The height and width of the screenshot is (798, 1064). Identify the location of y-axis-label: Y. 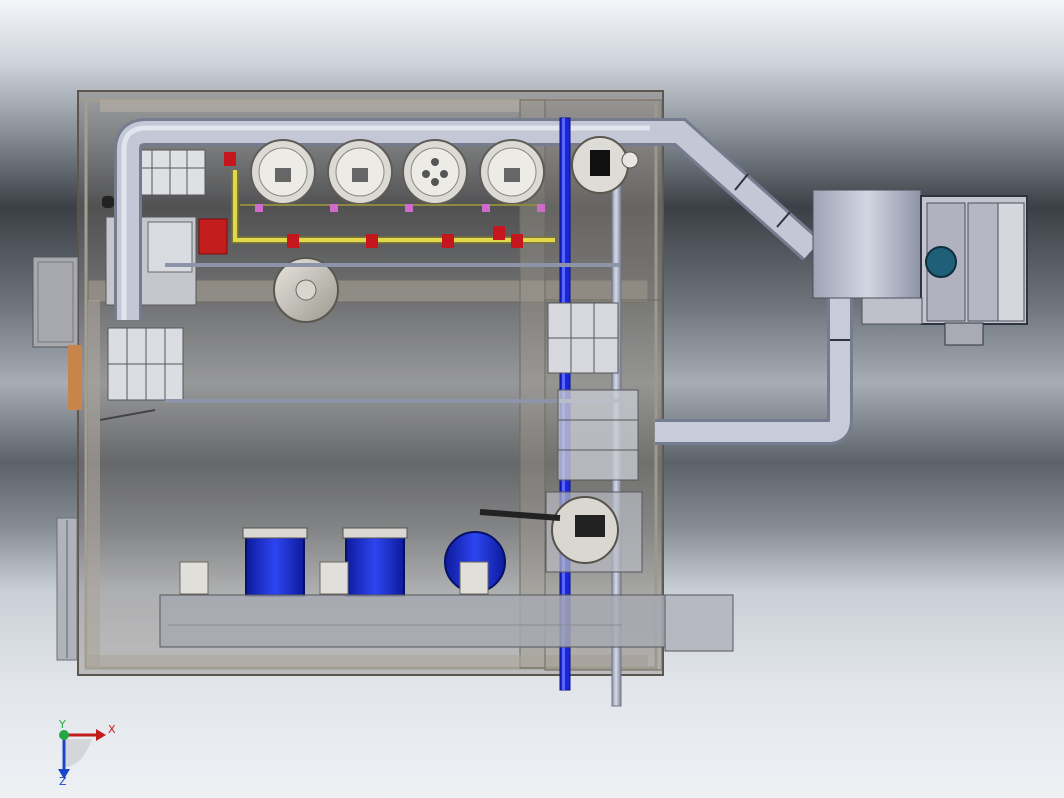
(62, 724).